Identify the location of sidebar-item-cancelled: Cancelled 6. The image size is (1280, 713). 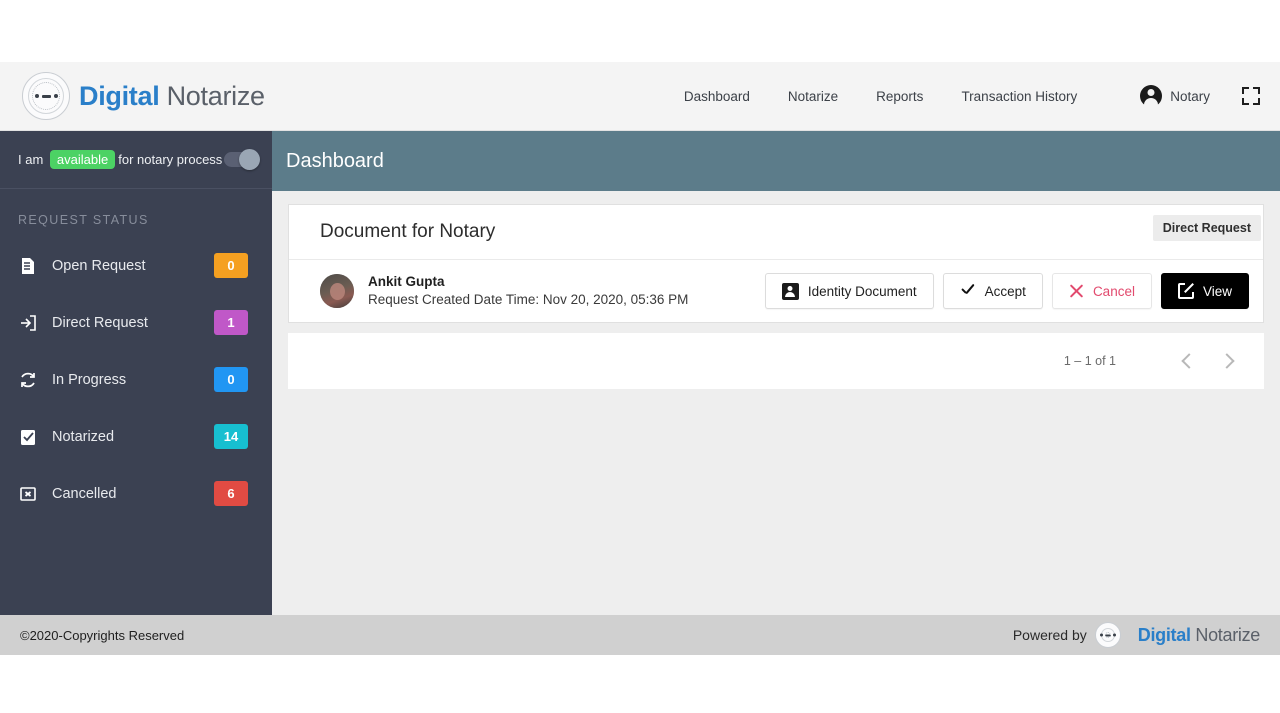
(136, 493).